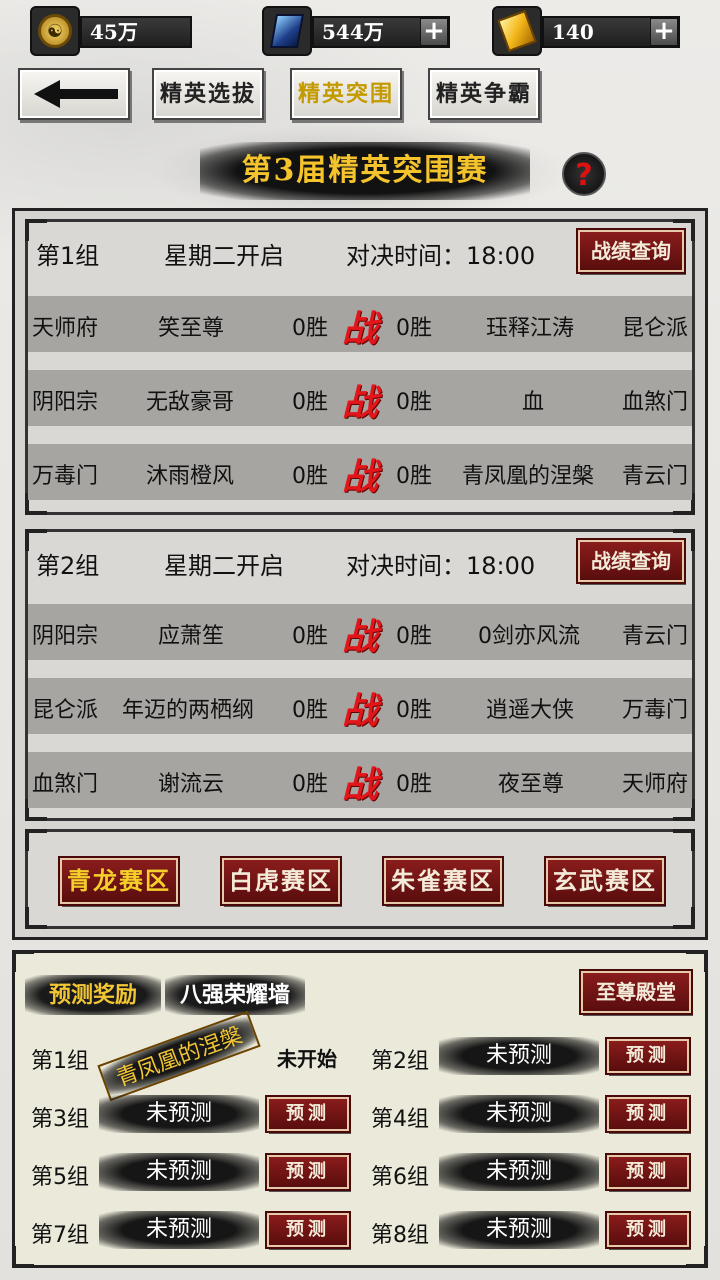 Image resolution: width=720 pixels, height=1280 pixels. Describe the element at coordinates (208, 94) in the screenshot. I see `tab-elite-selection: 精英选拔` at that location.